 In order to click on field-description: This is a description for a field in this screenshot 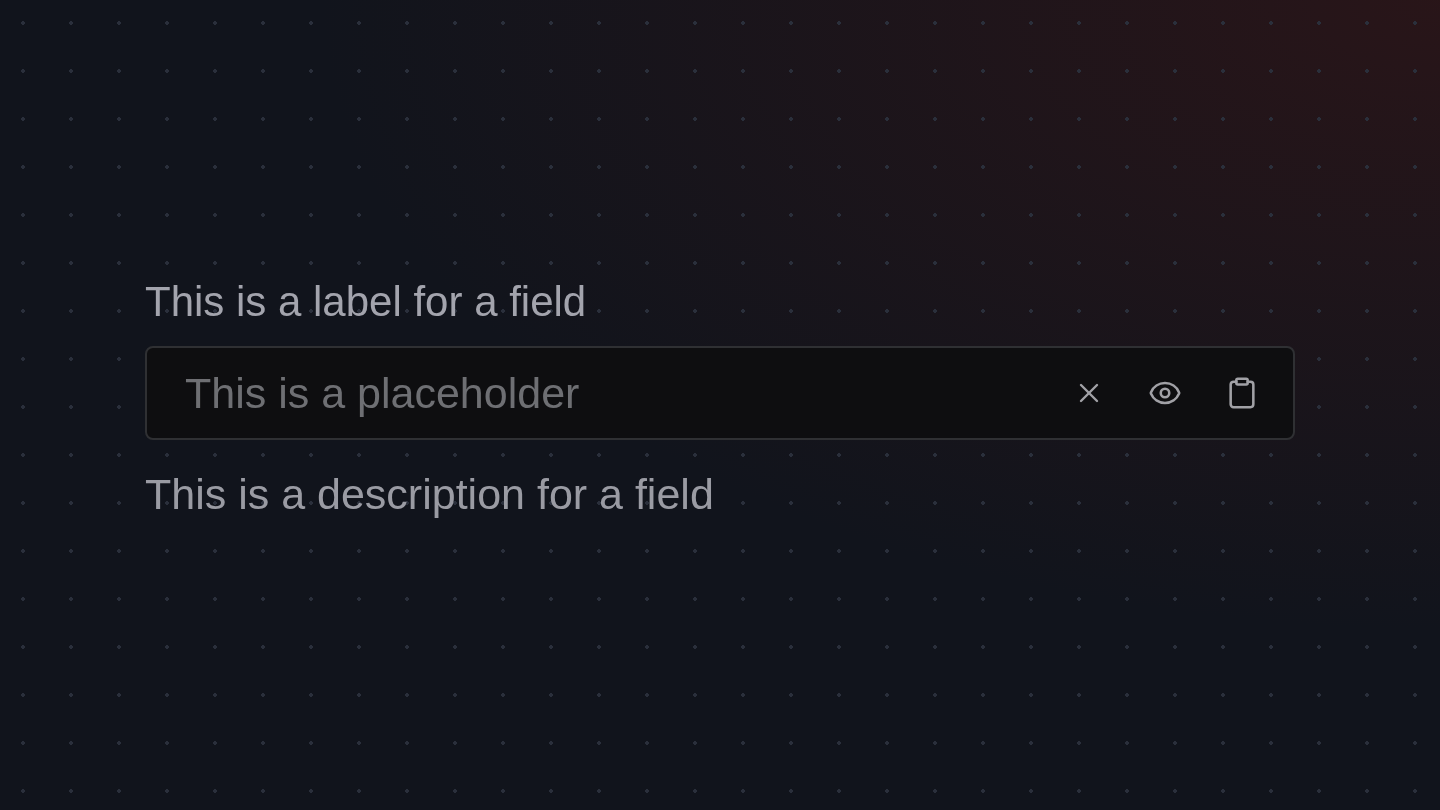, I will do `click(429, 494)`.